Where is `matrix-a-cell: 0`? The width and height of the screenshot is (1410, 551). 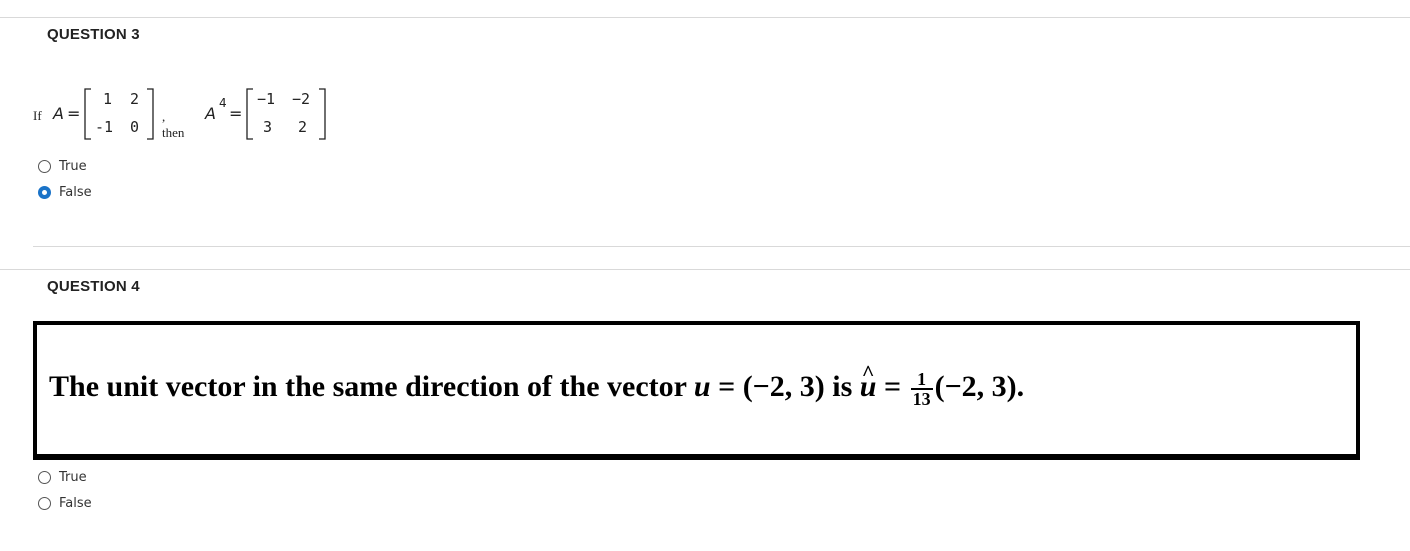 matrix-a-cell: 0 is located at coordinates (135, 127).